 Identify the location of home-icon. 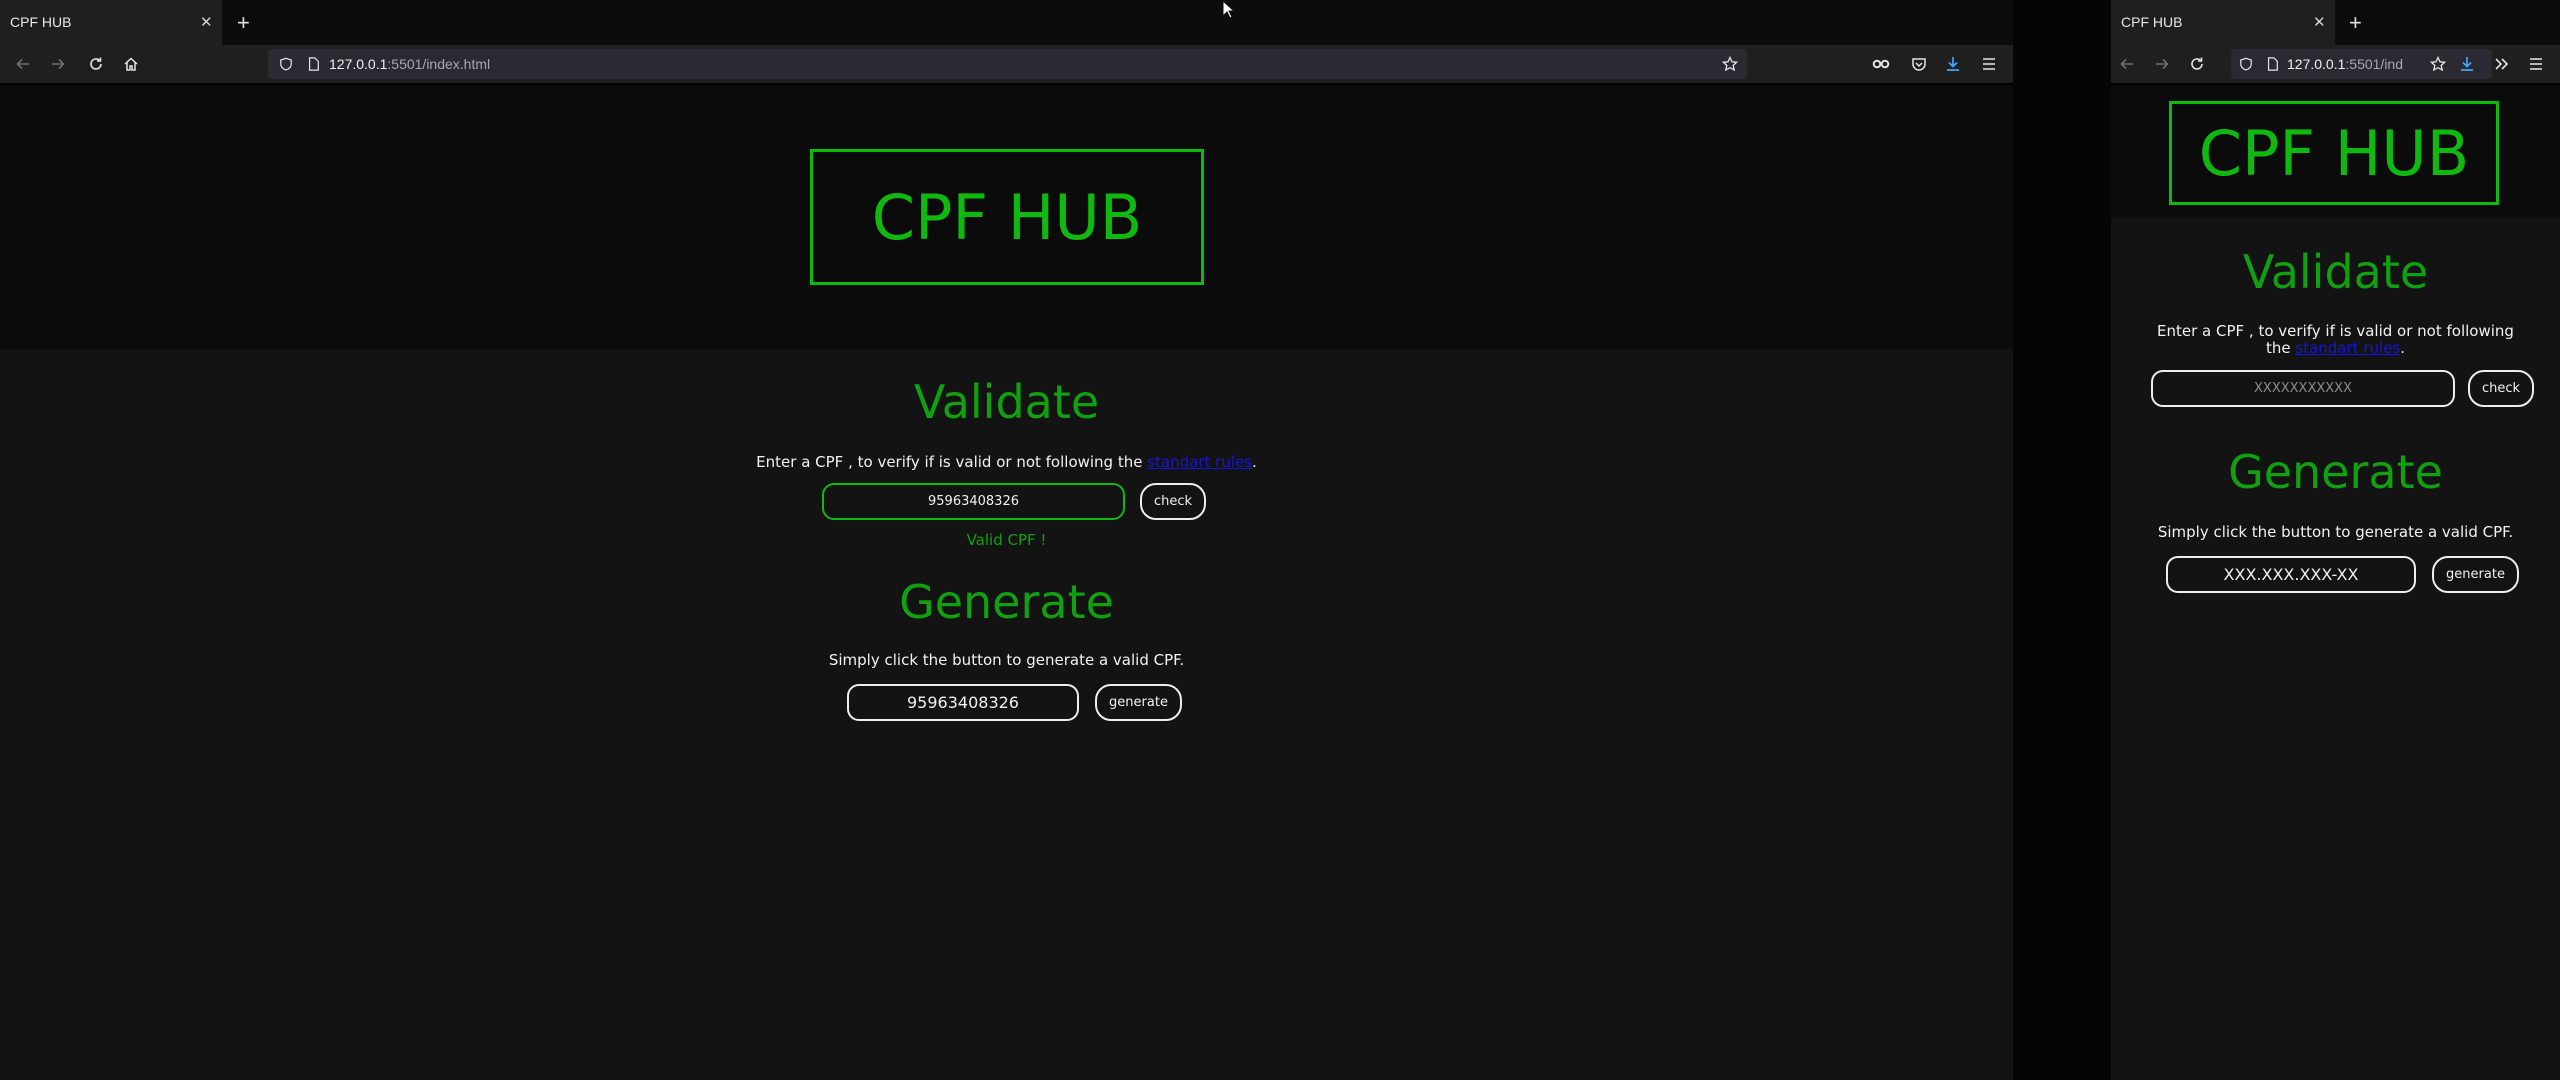
(131, 64).